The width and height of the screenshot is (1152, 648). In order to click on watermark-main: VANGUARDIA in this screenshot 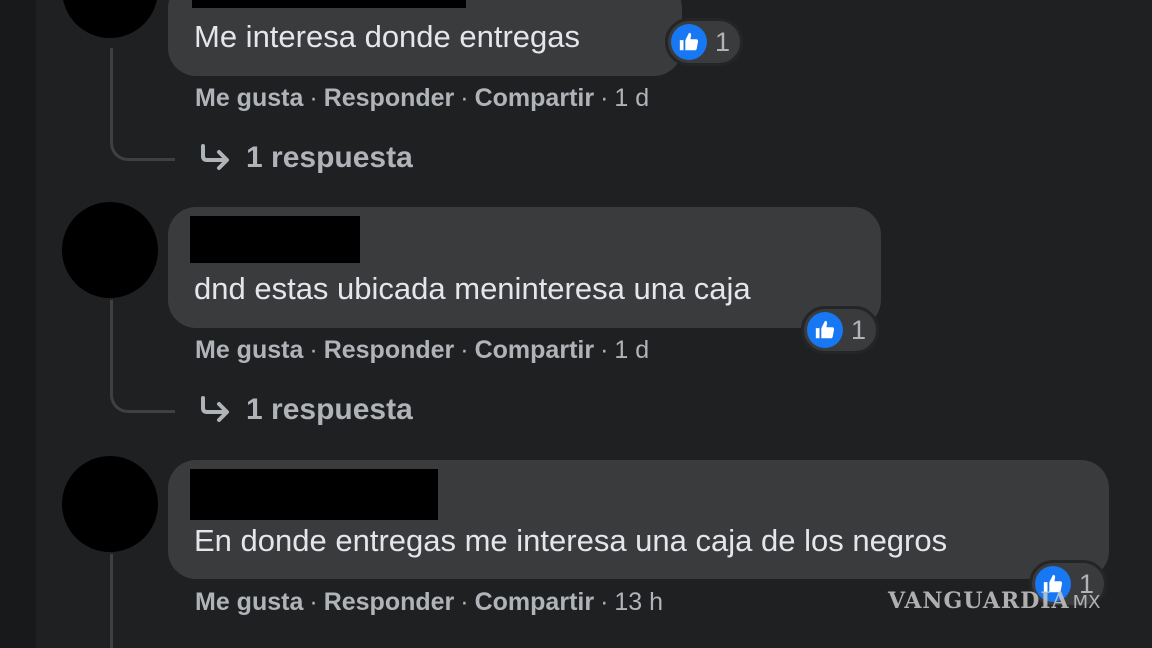, I will do `click(979, 601)`.